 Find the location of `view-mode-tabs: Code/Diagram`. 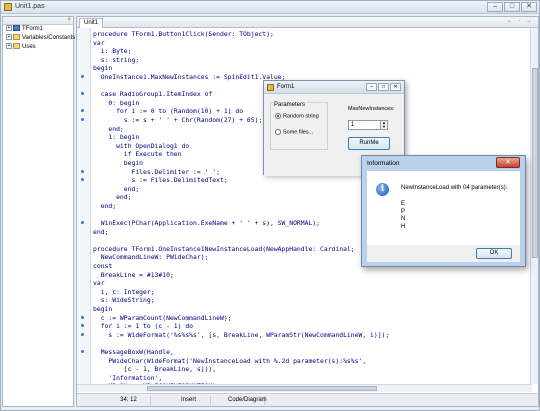

view-mode-tabs: Code/Diagram is located at coordinates (246, 400).